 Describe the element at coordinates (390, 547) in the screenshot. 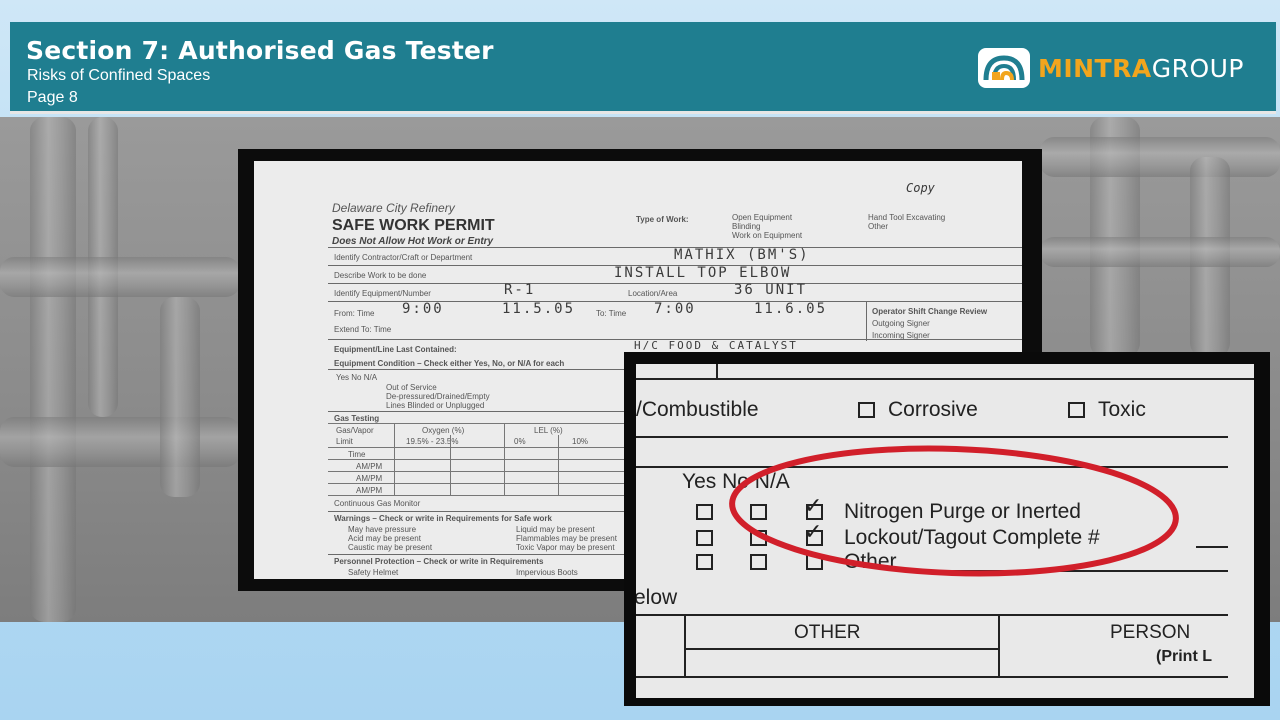

I see `warning-item: Caustic may be present` at that location.